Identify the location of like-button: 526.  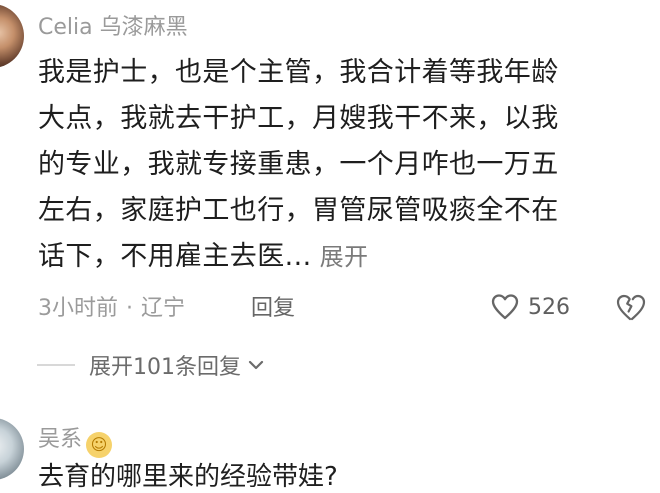
(530, 307).